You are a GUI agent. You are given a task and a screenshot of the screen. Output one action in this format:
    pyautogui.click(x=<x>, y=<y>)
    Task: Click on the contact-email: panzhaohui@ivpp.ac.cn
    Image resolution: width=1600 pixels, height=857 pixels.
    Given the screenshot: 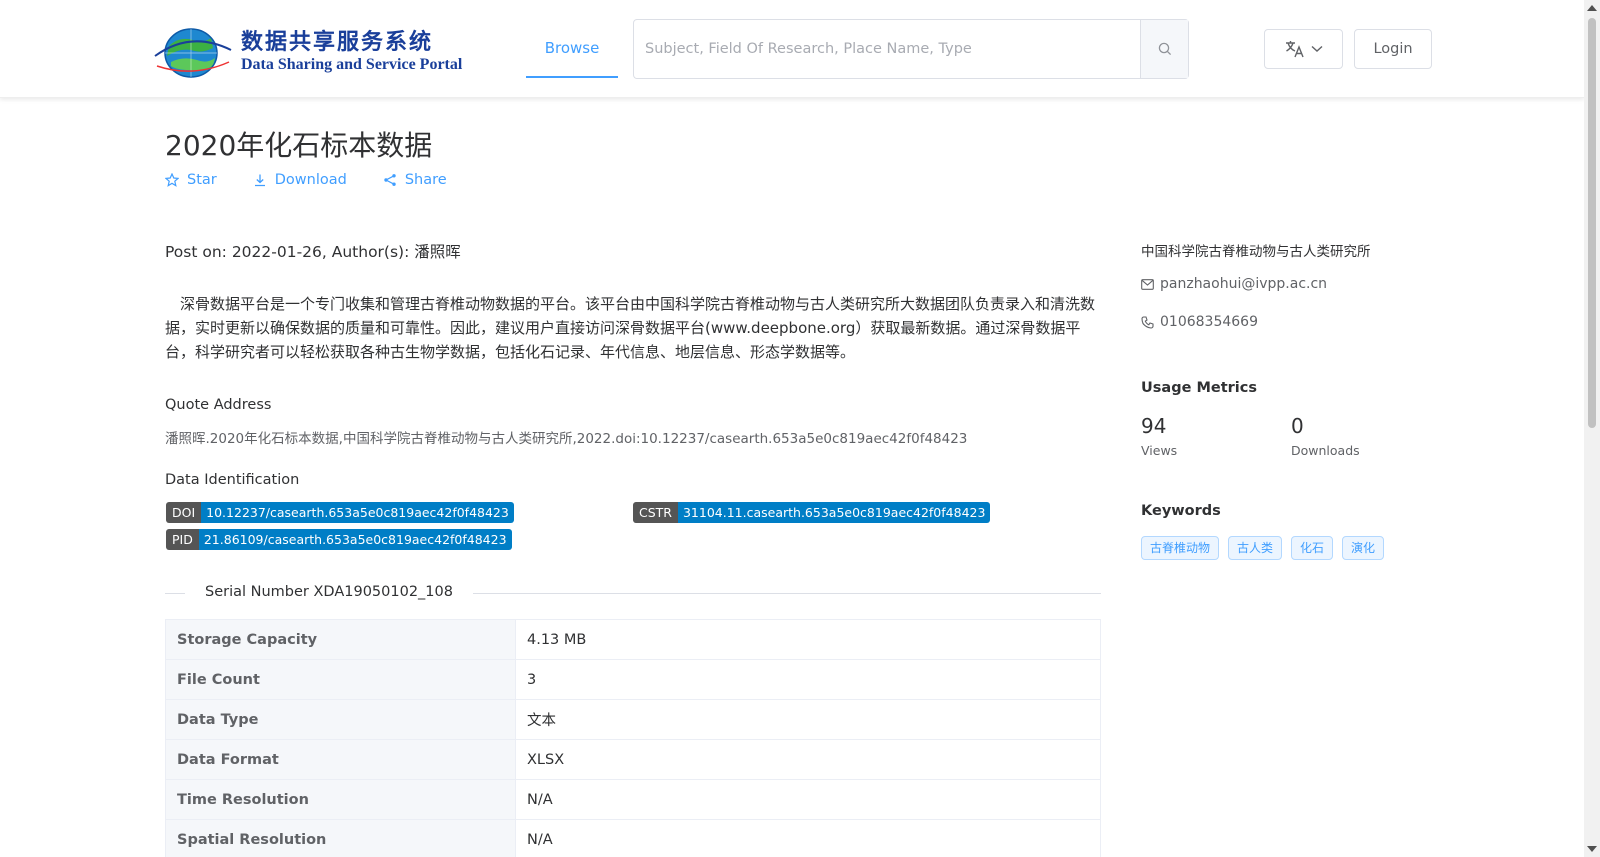 What is the action you would take?
    pyautogui.click(x=1234, y=284)
    